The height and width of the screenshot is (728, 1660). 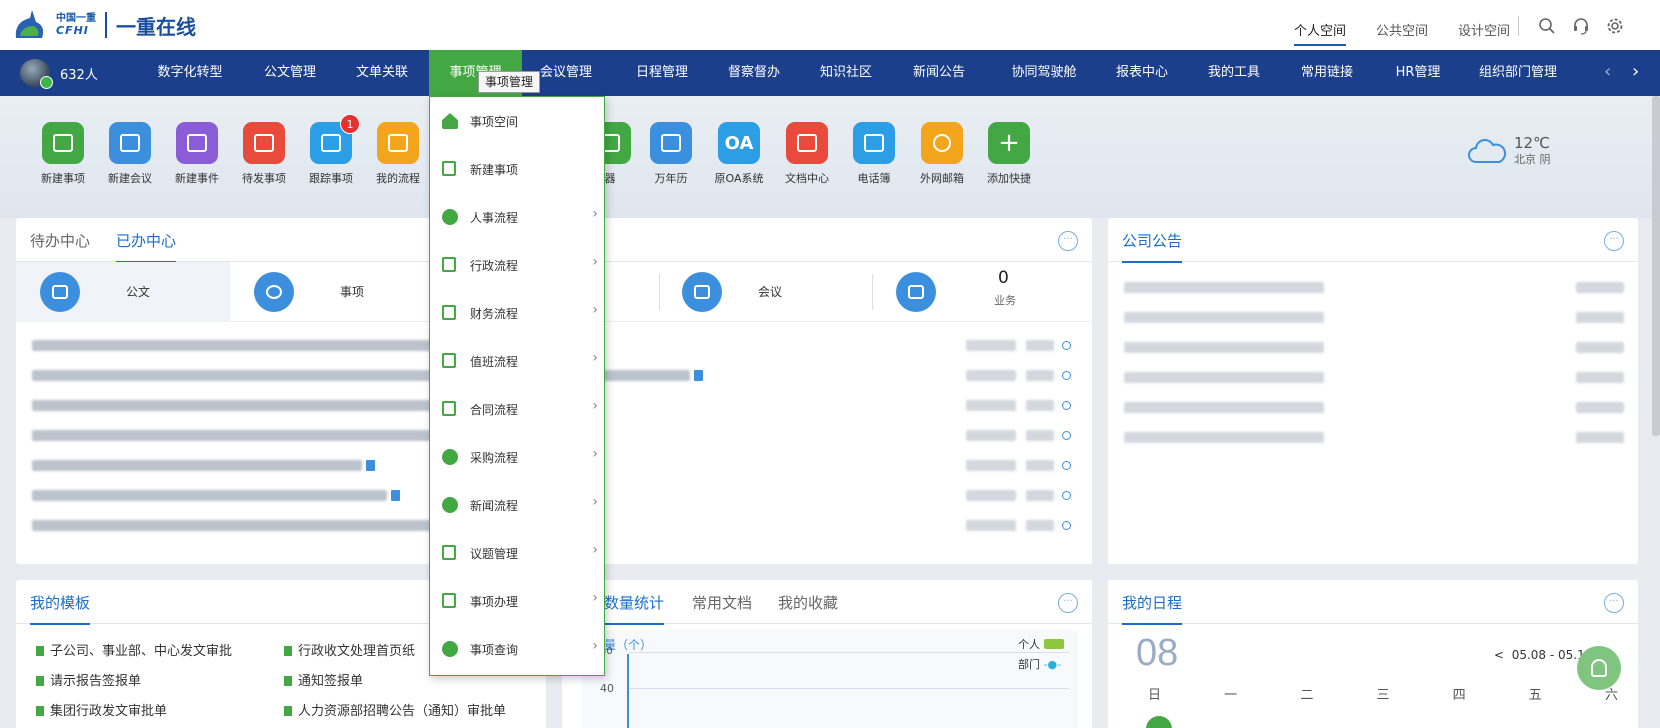 I want to click on nav-item-links: 常用链接, so click(x=1327, y=73).